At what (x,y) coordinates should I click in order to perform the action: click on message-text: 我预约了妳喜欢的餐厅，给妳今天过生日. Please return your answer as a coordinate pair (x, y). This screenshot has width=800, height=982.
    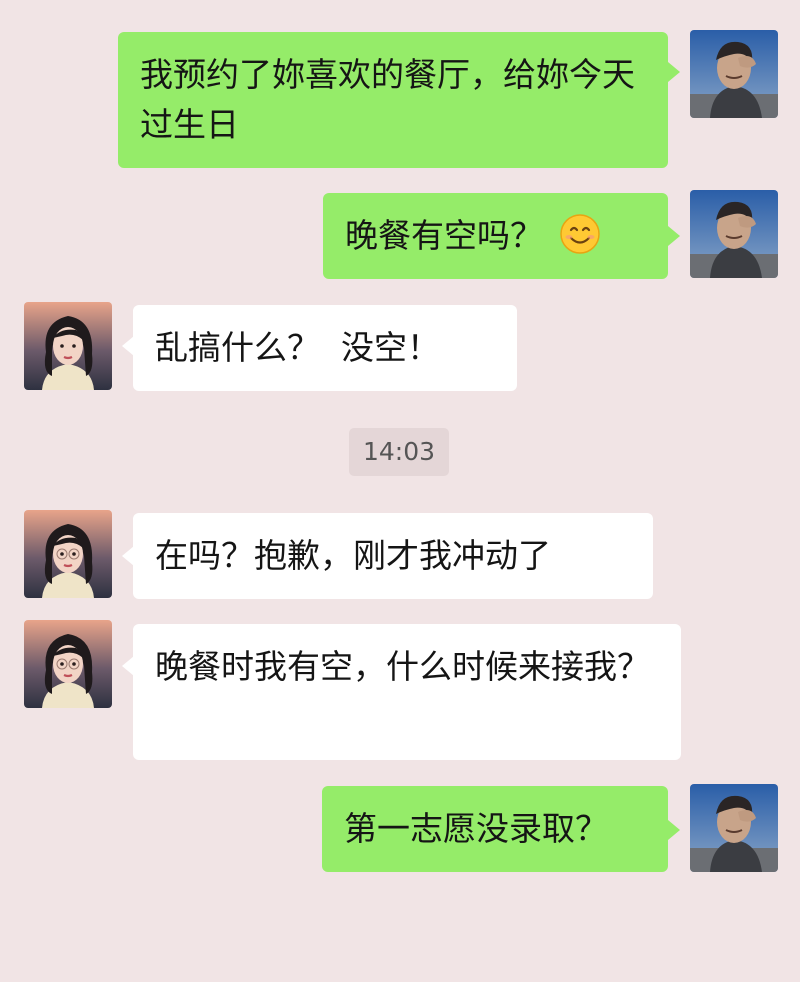
    Looking at the image, I should click on (387, 99).